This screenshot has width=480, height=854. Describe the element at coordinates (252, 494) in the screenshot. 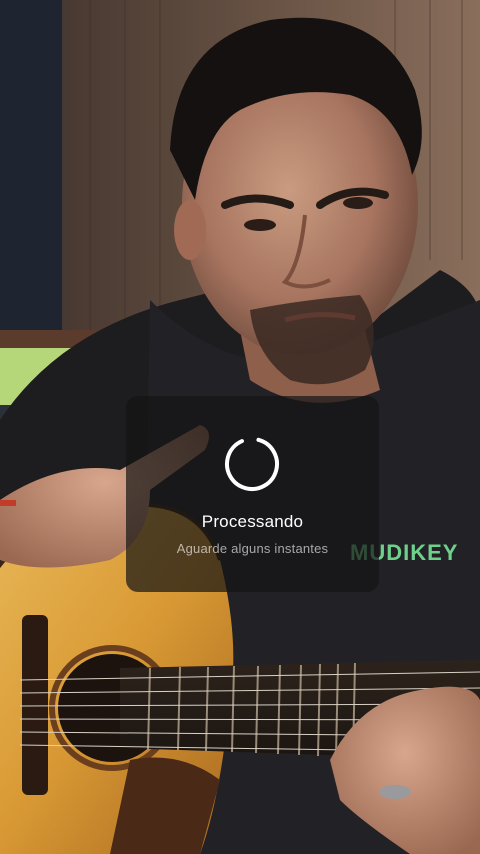

I see `processing-overlay: Processando Aguarde alguns instantes` at that location.